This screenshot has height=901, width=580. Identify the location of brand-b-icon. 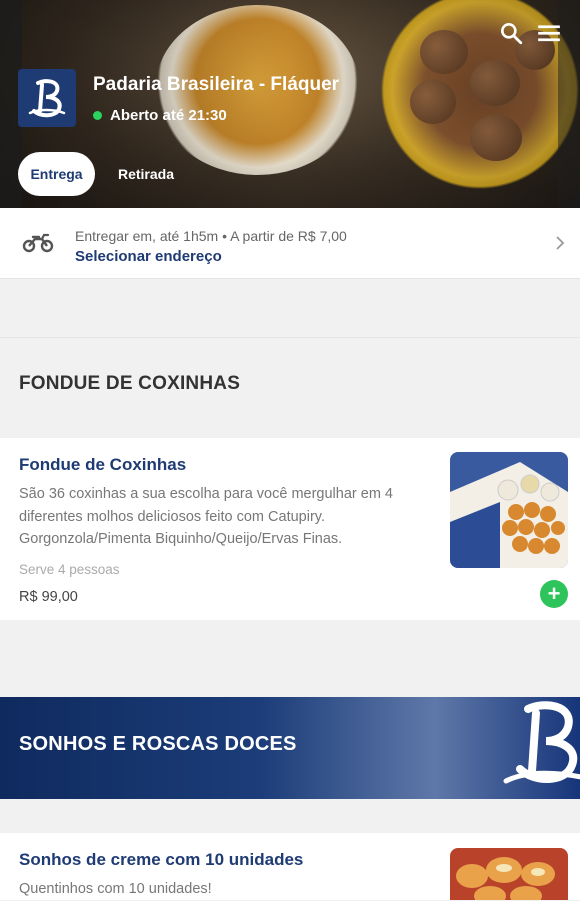
(47, 98).